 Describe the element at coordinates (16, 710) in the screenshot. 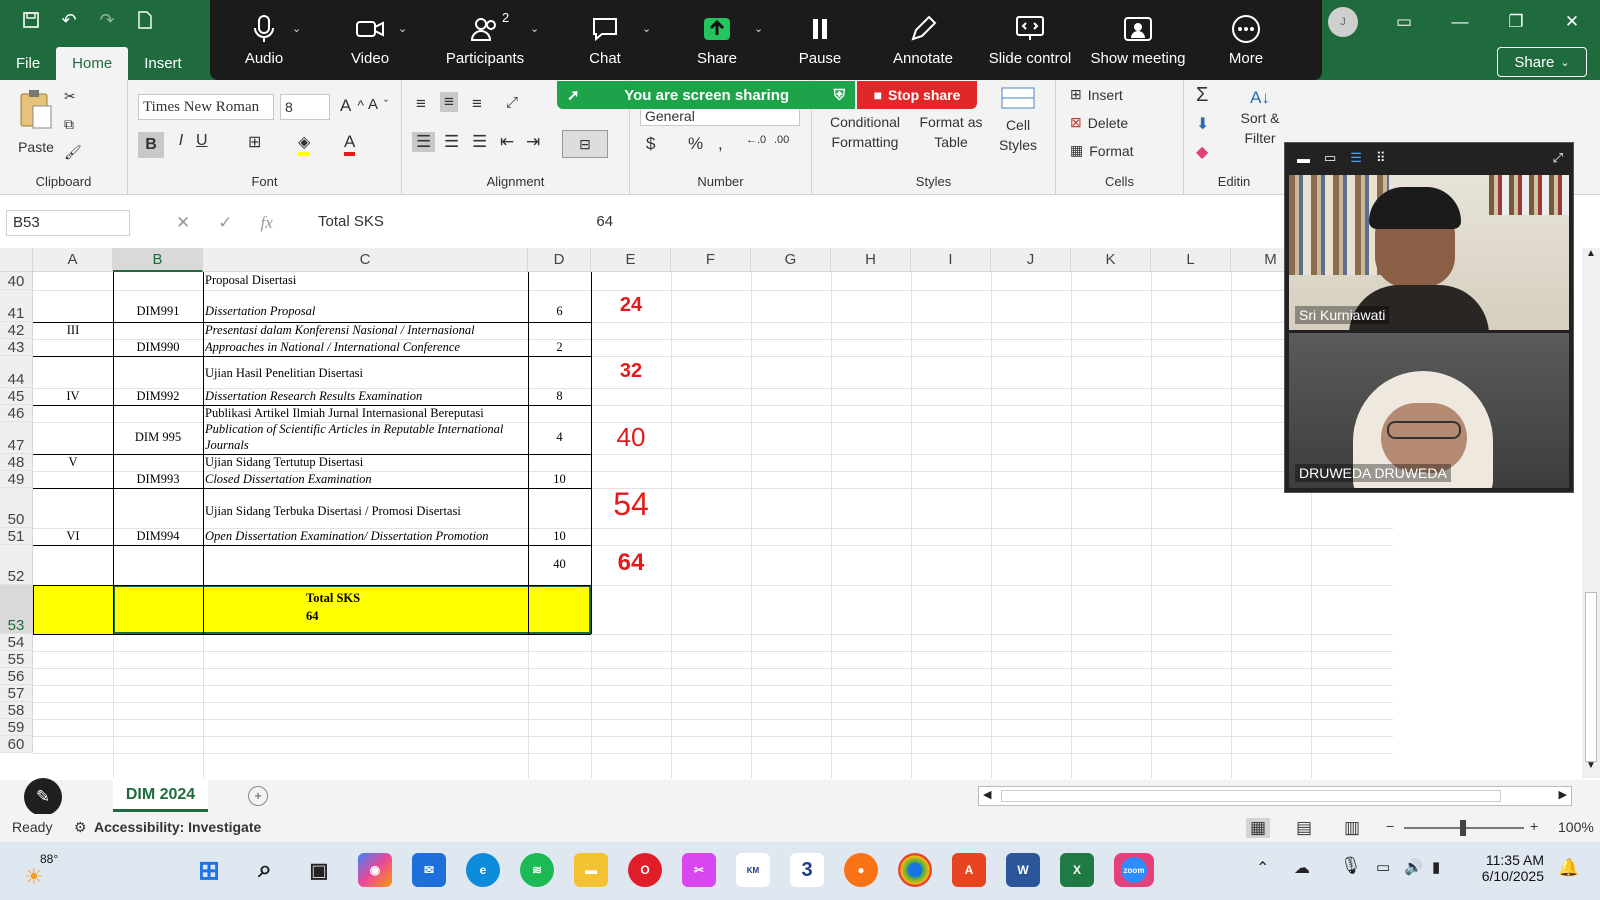

I see `row-header-58: 58` at that location.